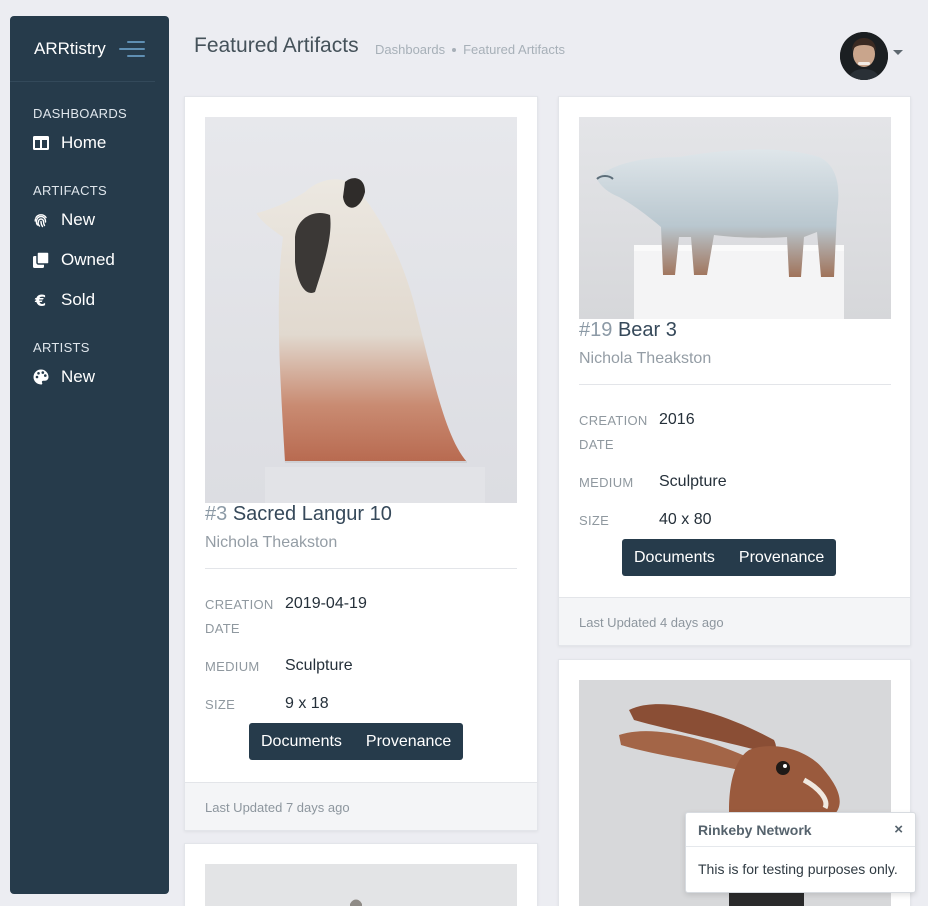 Image resolution: width=928 pixels, height=906 pixels. I want to click on sidebar-item-home: Home, so click(89, 143).